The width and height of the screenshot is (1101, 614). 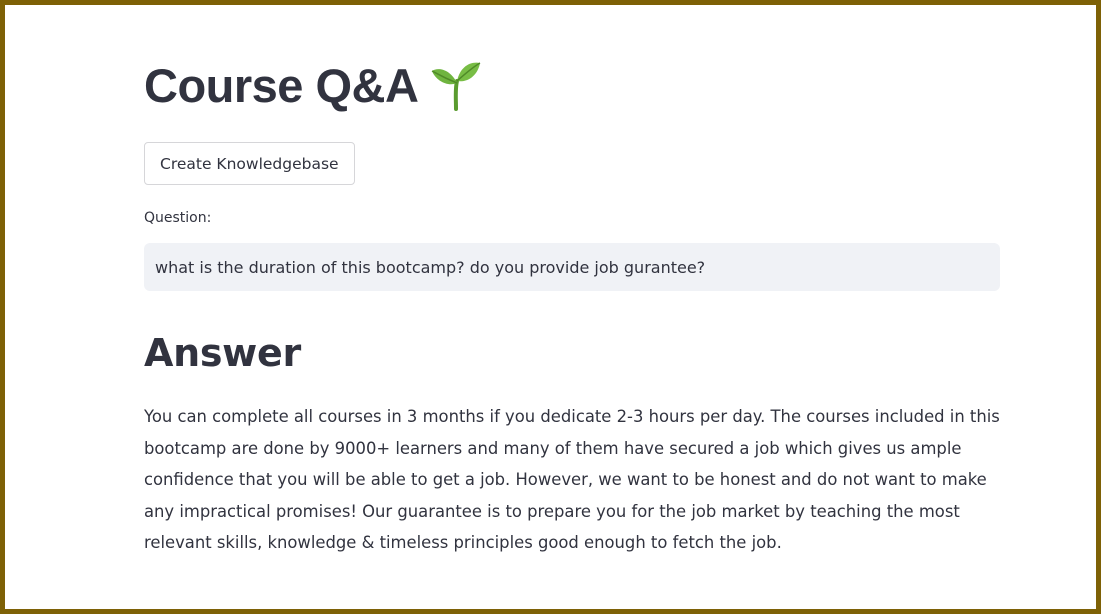 What do you see at coordinates (222, 353) in the screenshot?
I see `answer-heading: Answer` at bounding box center [222, 353].